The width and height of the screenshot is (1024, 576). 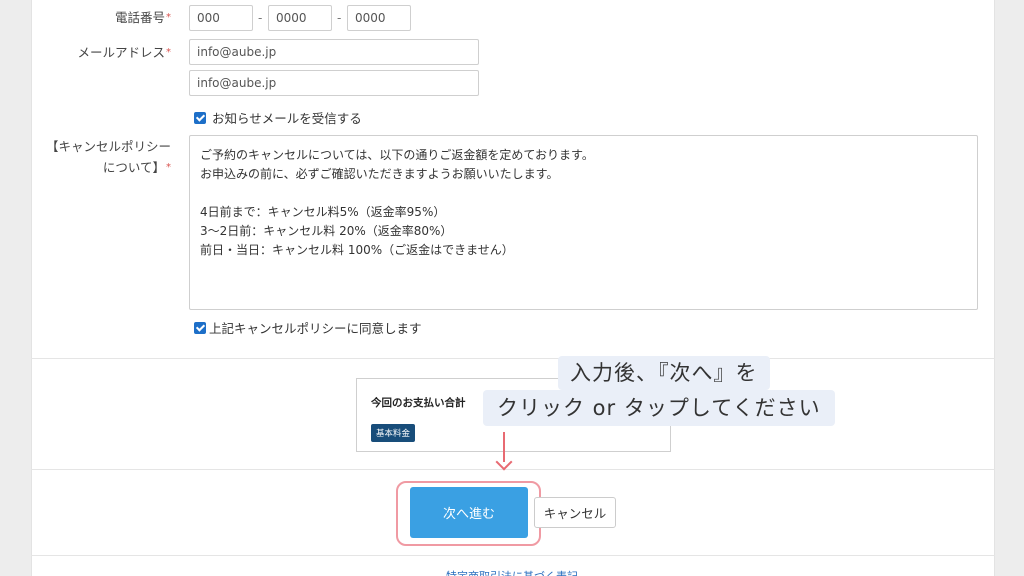 What do you see at coordinates (221, 18) in the screenshot?
I see `phone-part1-input: 000` at bounding box center [221, 18].